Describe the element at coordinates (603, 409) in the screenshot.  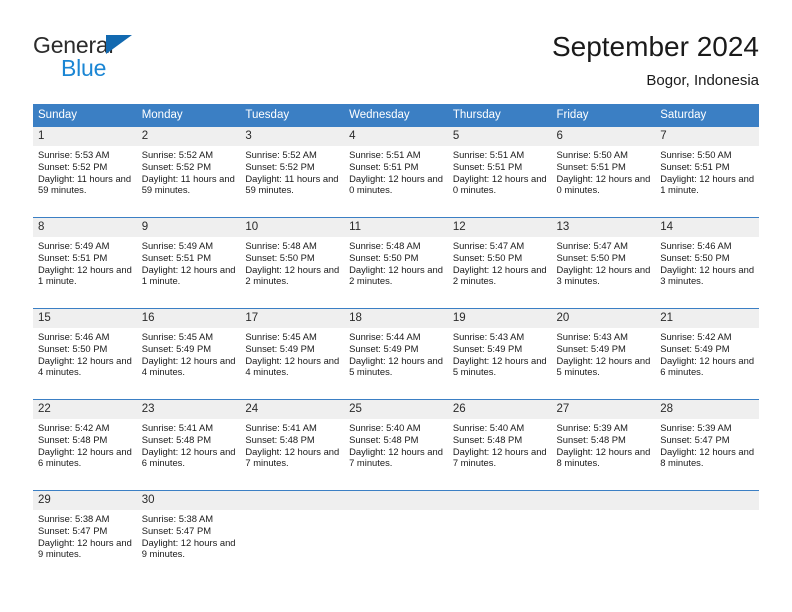
I see `day-number: 27` at that location.